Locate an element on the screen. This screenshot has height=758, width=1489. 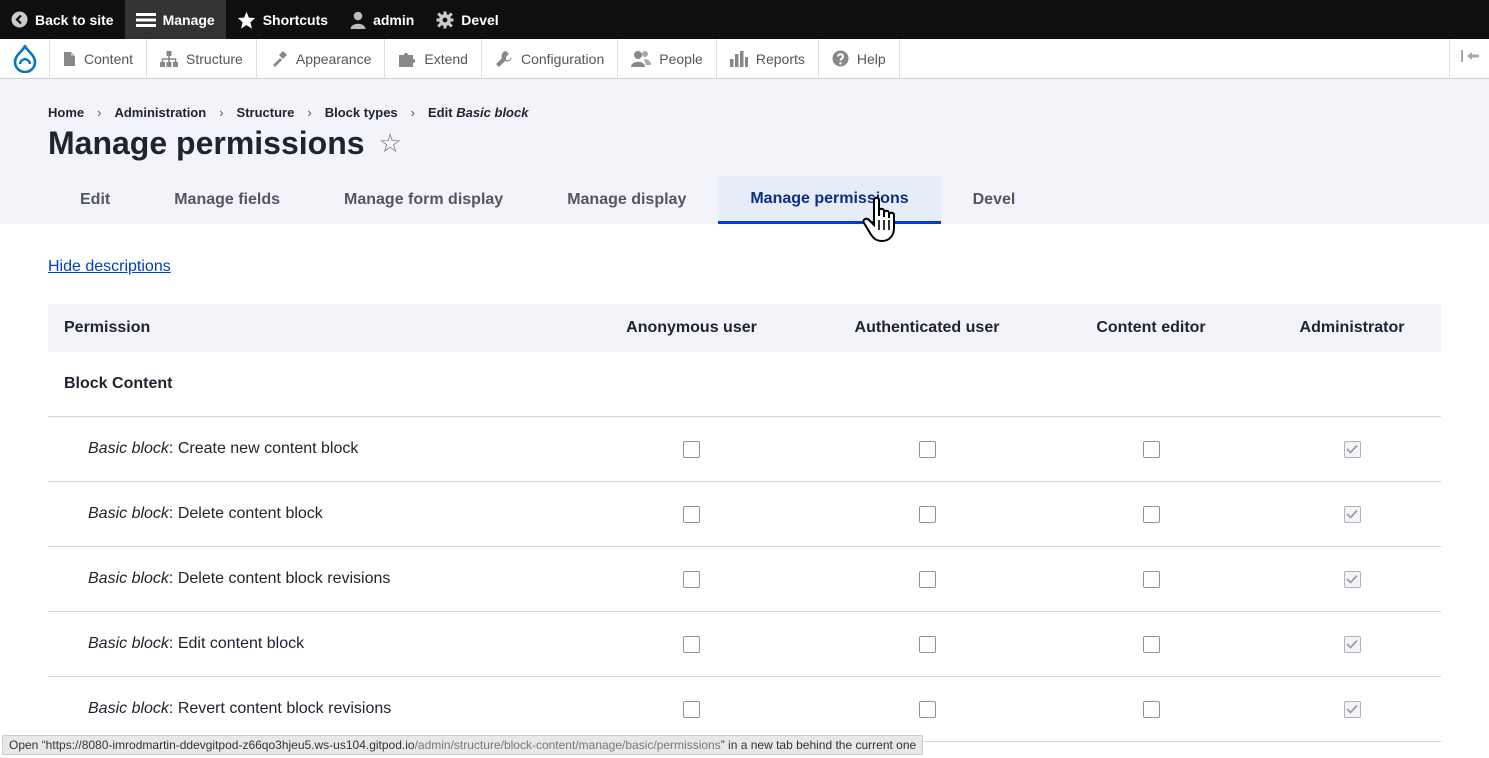
back-to-site-label: Back to site is located at coordinates (74, 19).